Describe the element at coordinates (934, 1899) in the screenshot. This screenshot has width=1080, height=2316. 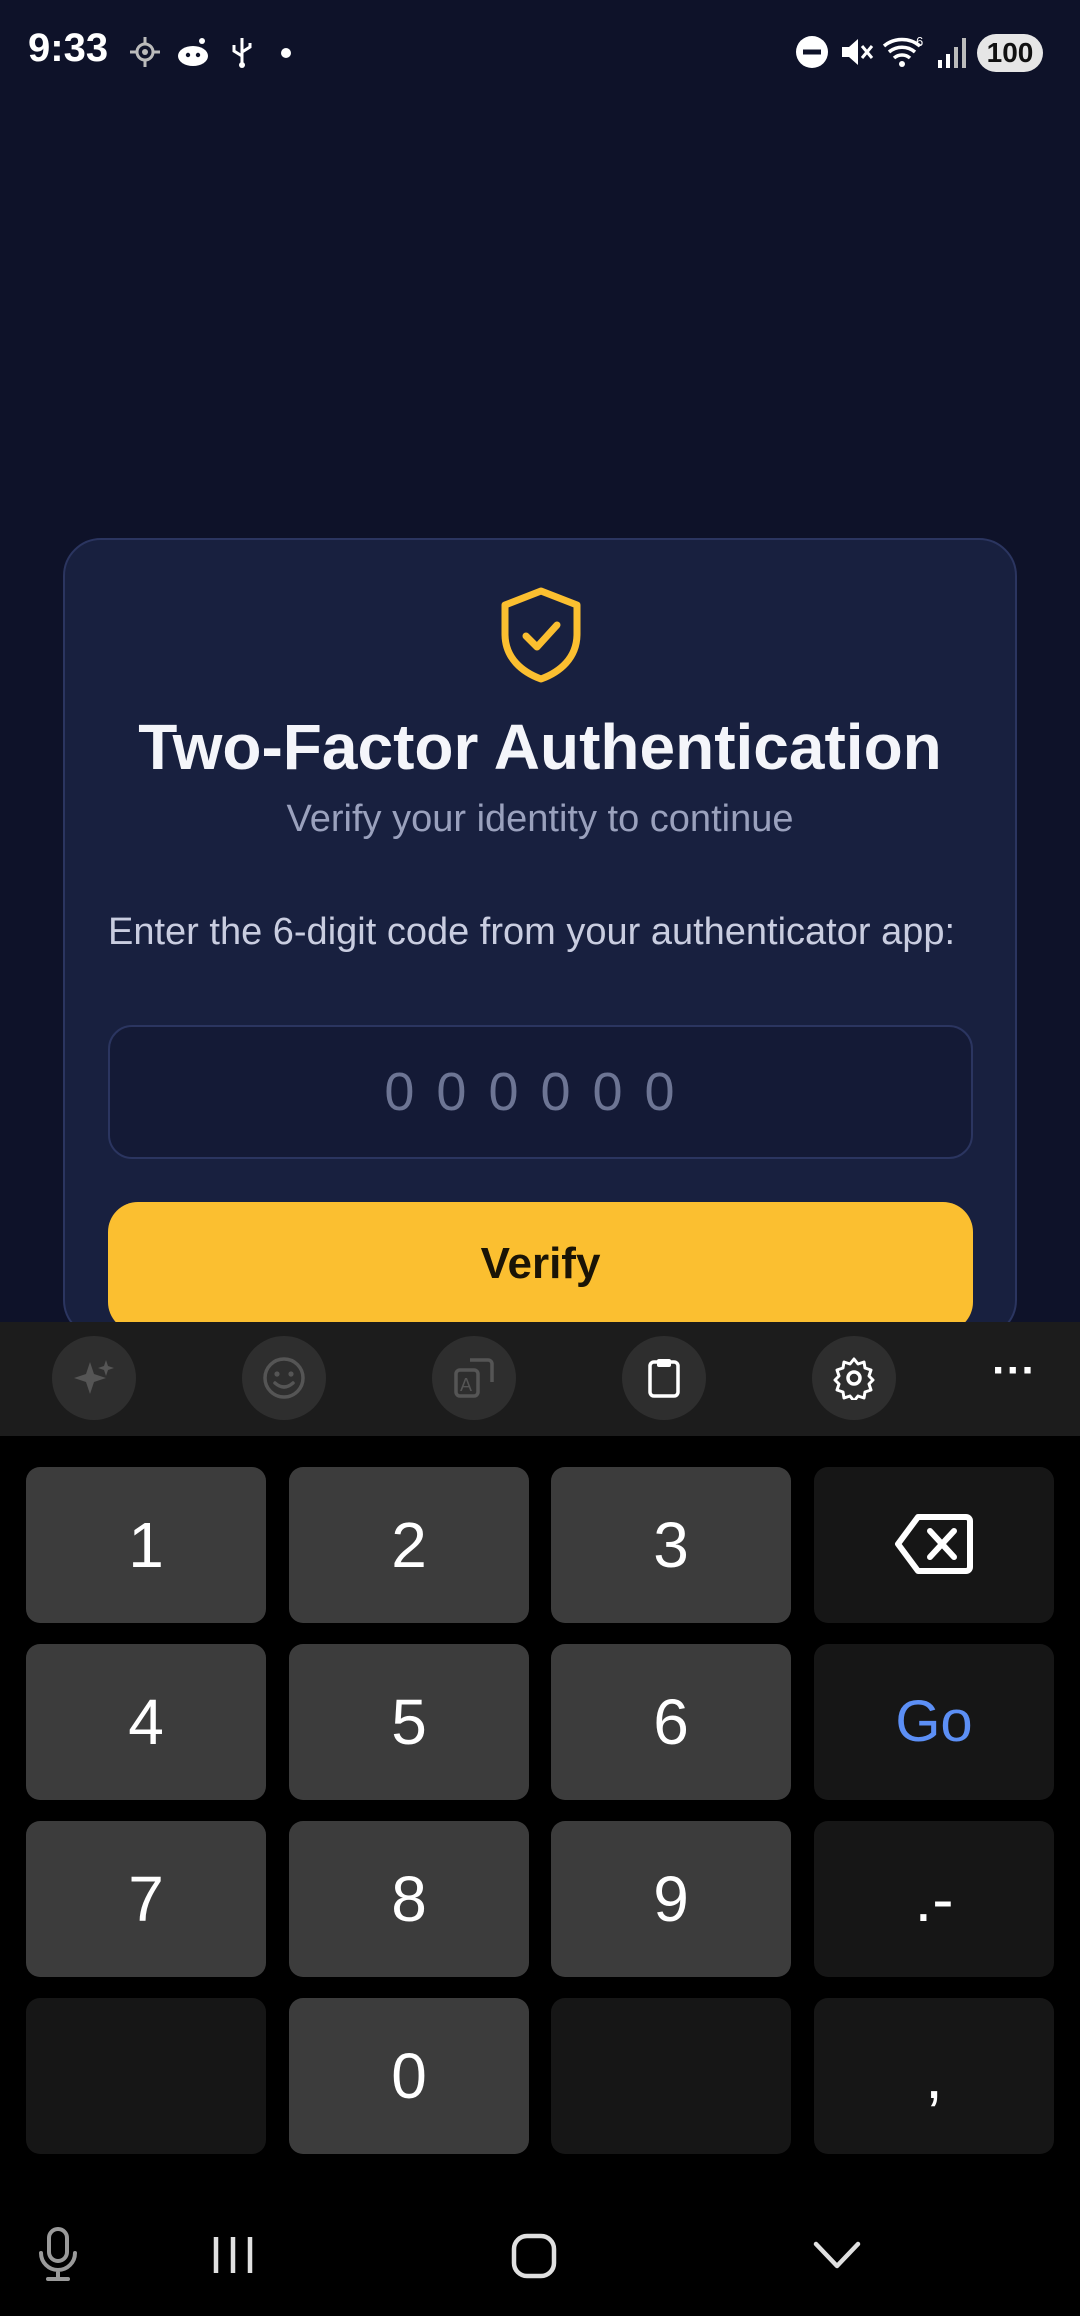
I see `symbols-key: .-` at that location.